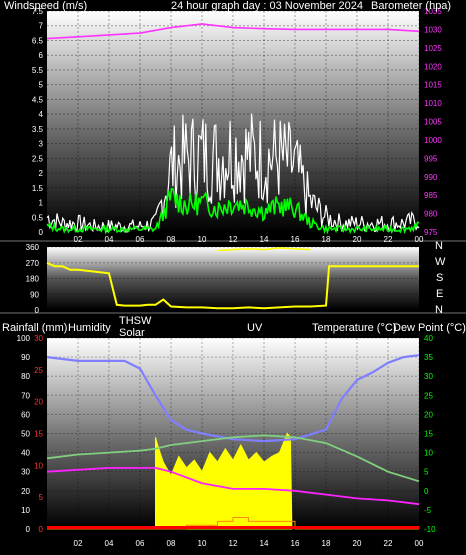  What do you see at coordinates (428, 434) in the screenshot?
I see `temperature-tick-label: 15` at bounding box center [428, 434].